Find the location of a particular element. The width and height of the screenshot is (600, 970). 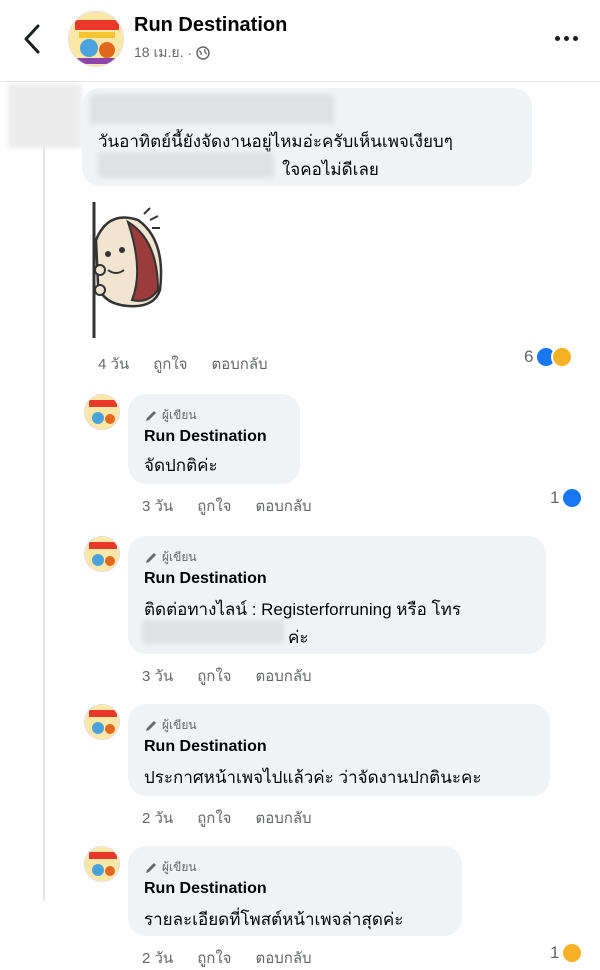

reply-text: รายละเอียดที่โพสต์หน้าเพจล่าสุดค่ะ is located at coordinates (274, 919).